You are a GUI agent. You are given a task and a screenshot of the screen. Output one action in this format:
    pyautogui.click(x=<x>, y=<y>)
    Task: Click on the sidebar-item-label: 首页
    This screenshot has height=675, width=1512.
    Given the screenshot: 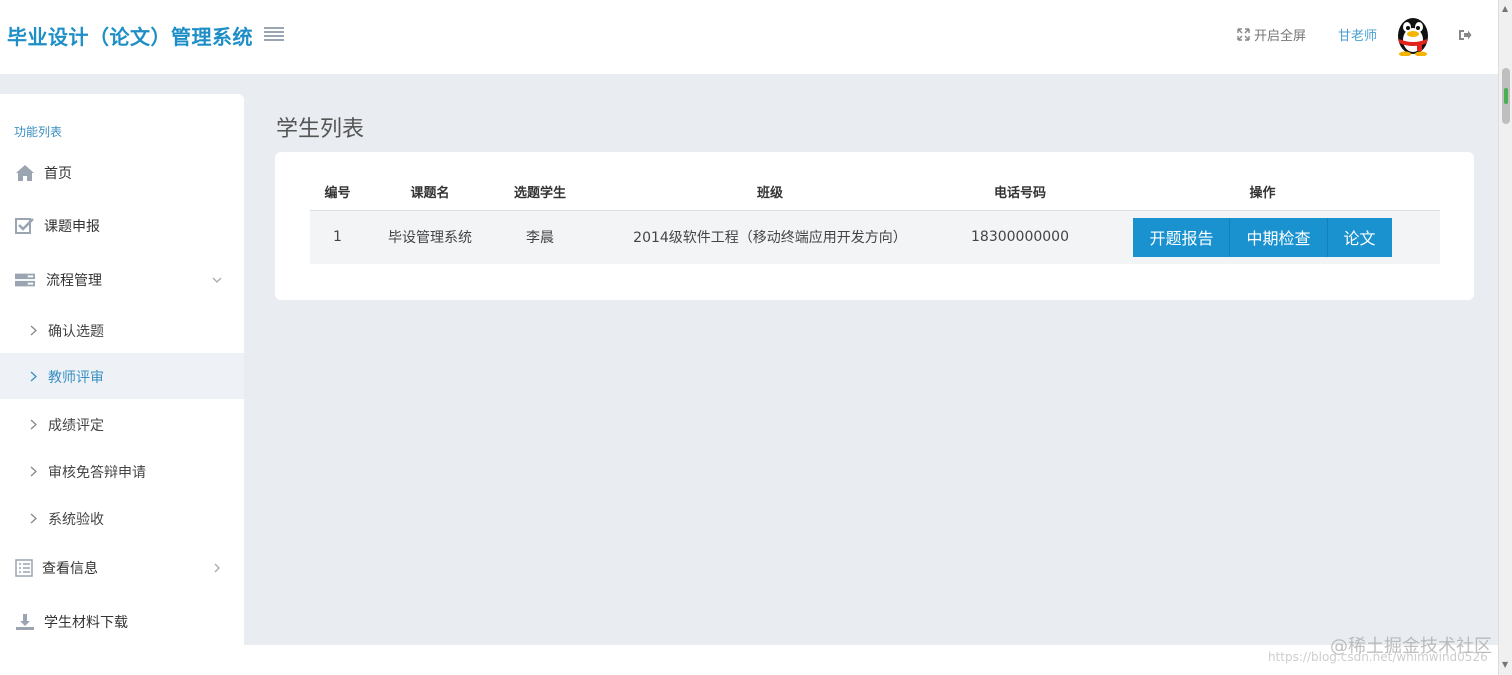 What is the action you would take?
    pyautogui.click(x=58, y=174)
    